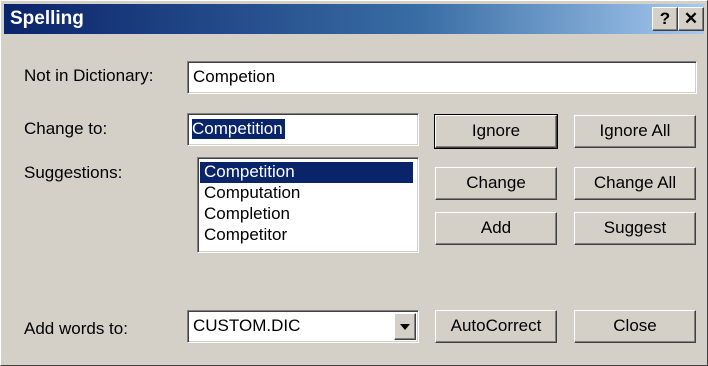  Describe the element at coordinates (73, 172) in the screenshot. I see `suggestions-label: Suggestions:` at that location.